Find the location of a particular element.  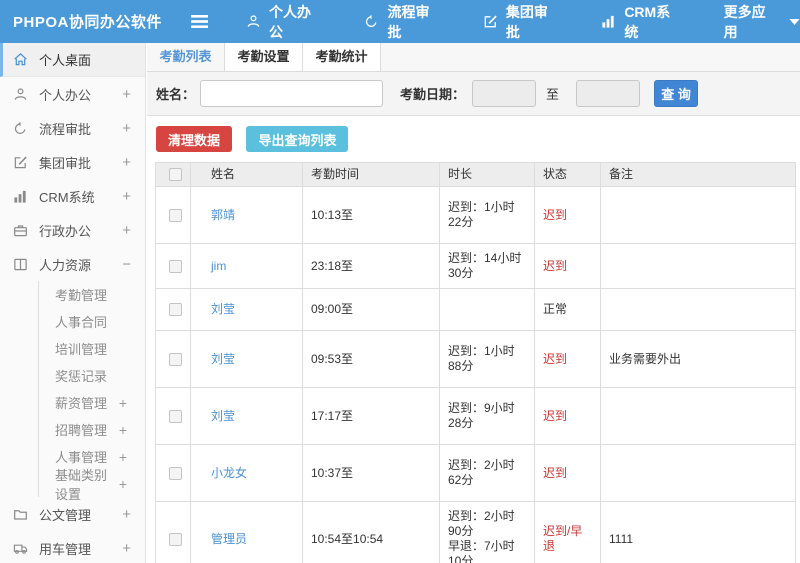

nav-label: 更多应用 is located at coordinates (744, 21).